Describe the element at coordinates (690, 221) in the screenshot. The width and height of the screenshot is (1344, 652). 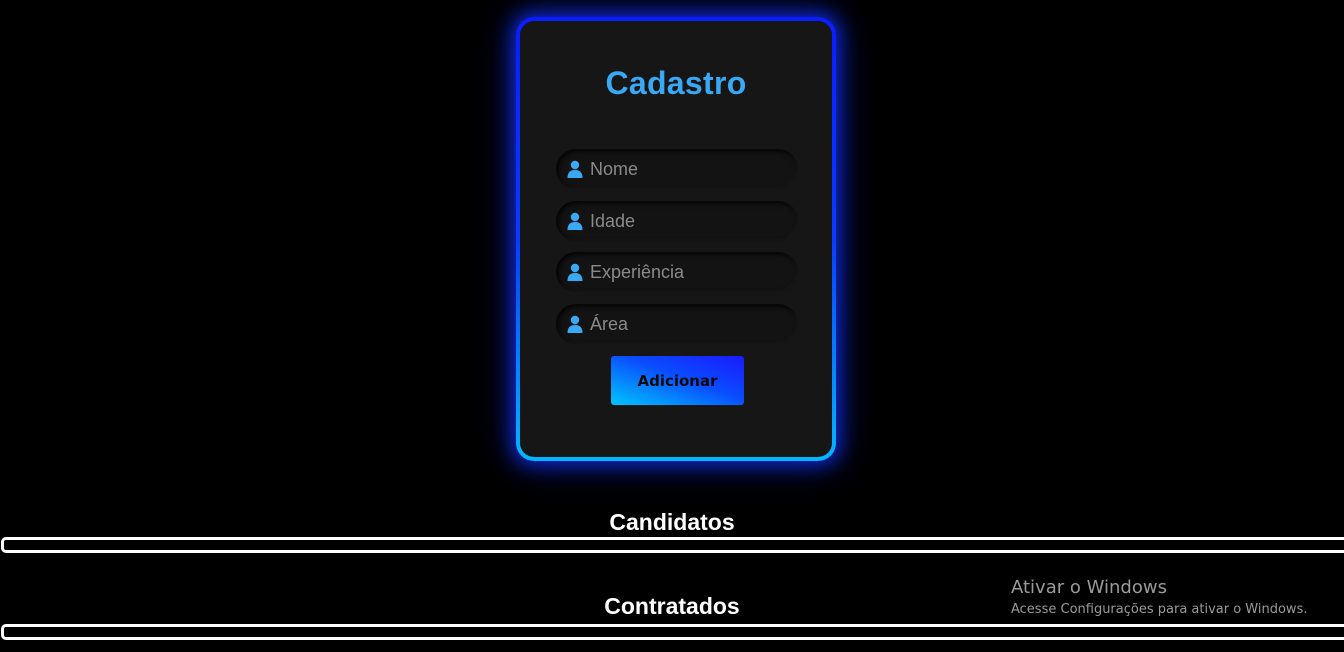
I see `age-input` at that location.